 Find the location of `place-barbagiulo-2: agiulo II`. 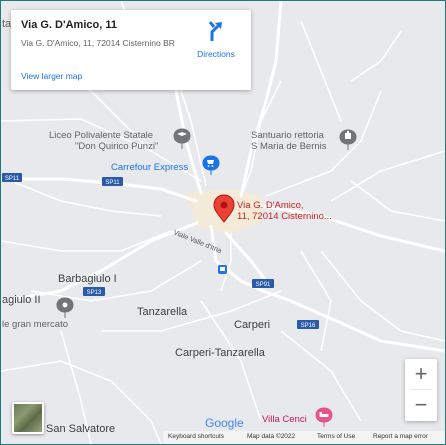

place-barbagiulo-2: agiulo II is located at coordinates (21, 300).